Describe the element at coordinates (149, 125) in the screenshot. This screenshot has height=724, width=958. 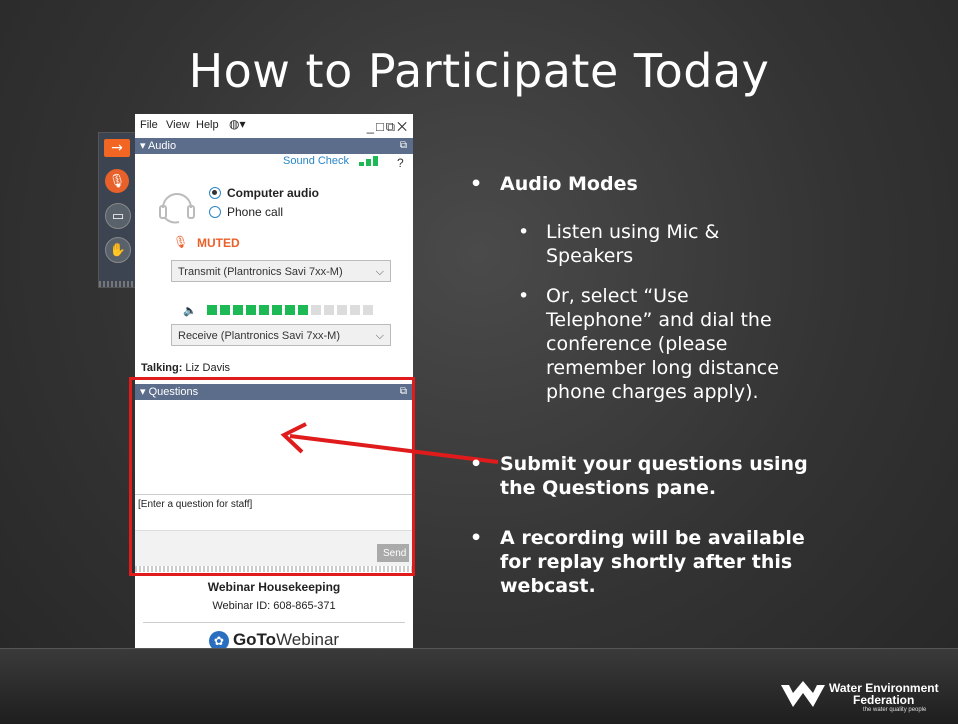
I see `menu-file: File` at that location.